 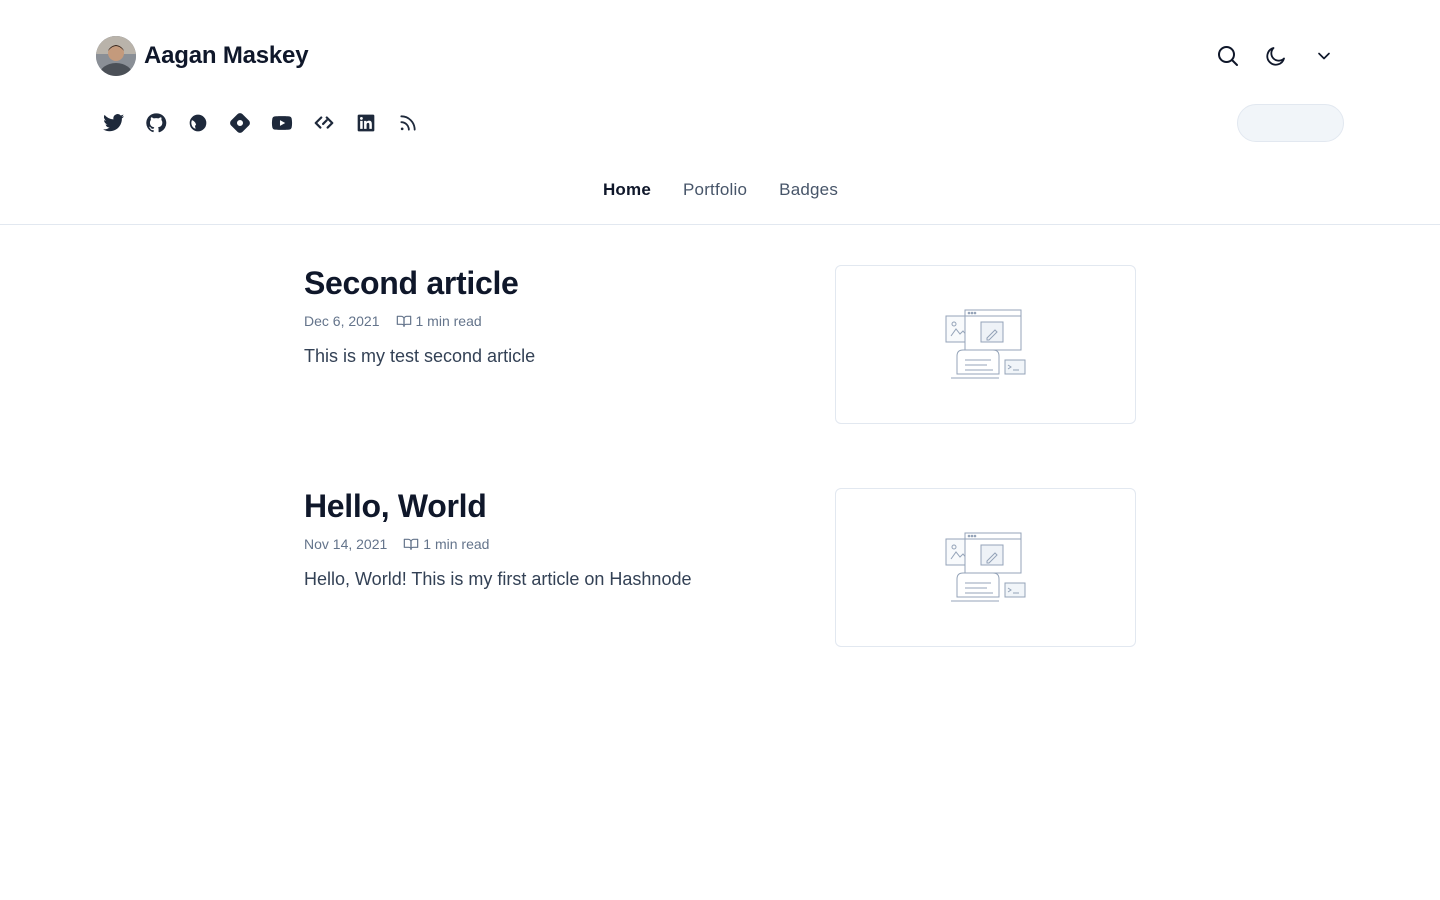 I want to click on hashnode-link, so click(x=240, y=123).